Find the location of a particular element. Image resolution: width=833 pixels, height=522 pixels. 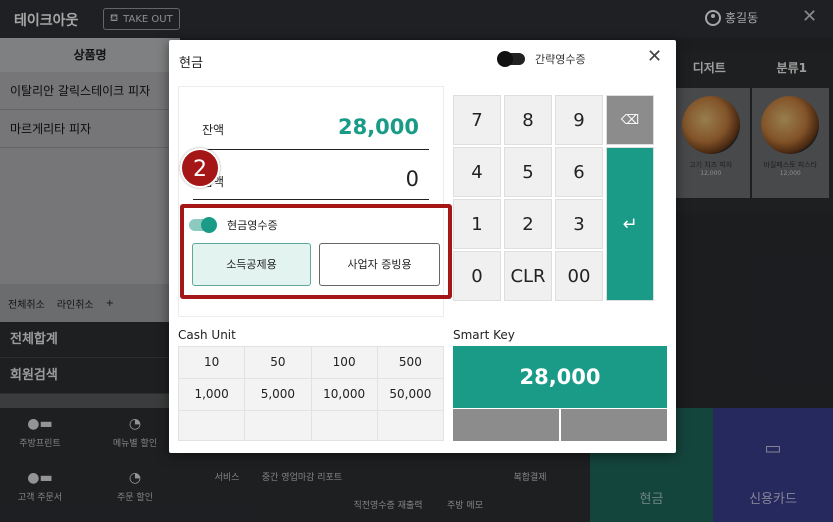

cash-unit-button: 1,000 is located at coordinates (212, 394).